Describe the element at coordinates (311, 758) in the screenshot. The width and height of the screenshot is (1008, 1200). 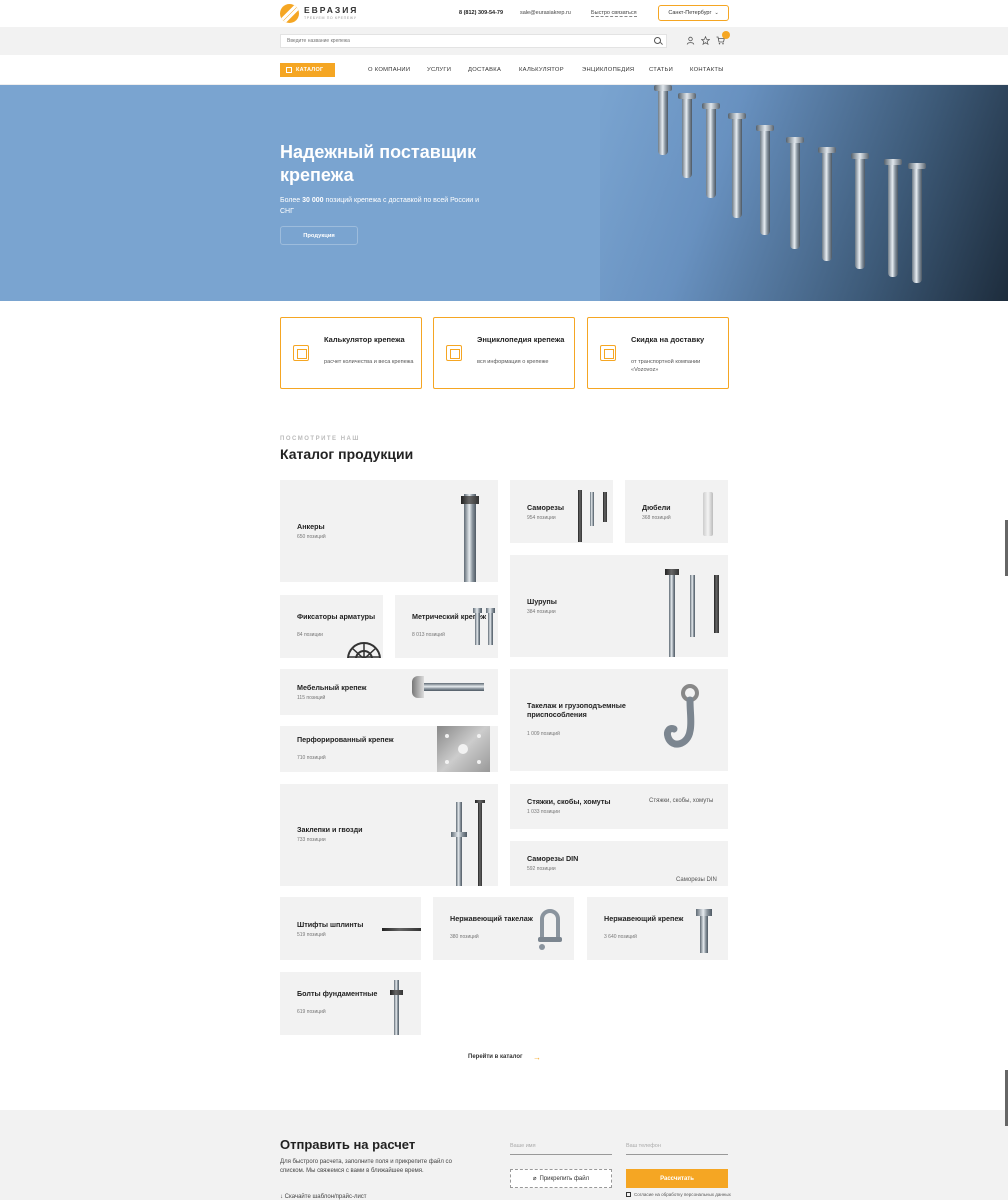
I see `card-count: 710 позиций` at that location.